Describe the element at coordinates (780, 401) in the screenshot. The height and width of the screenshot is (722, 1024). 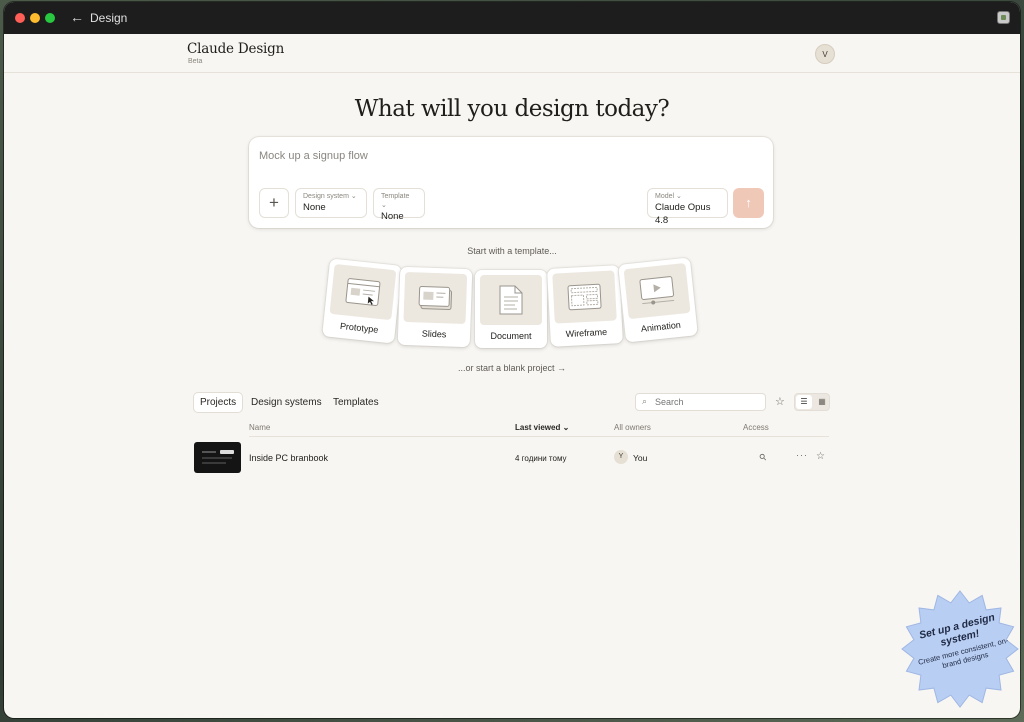
I see `star-filter-icon: ☆` at that location.